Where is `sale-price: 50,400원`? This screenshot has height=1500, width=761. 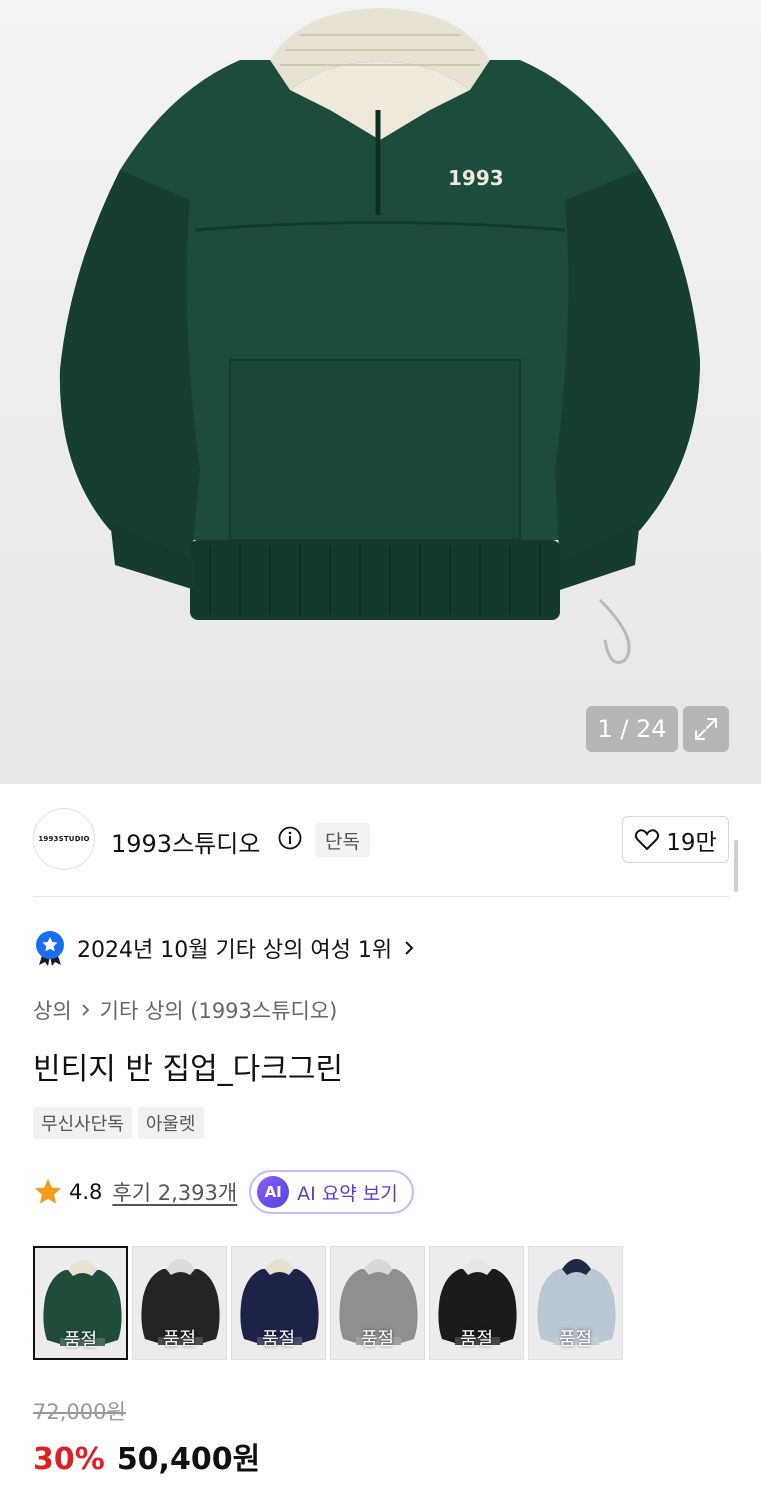 sale-price: 50,400원 is located at coordinates (188, 1459).